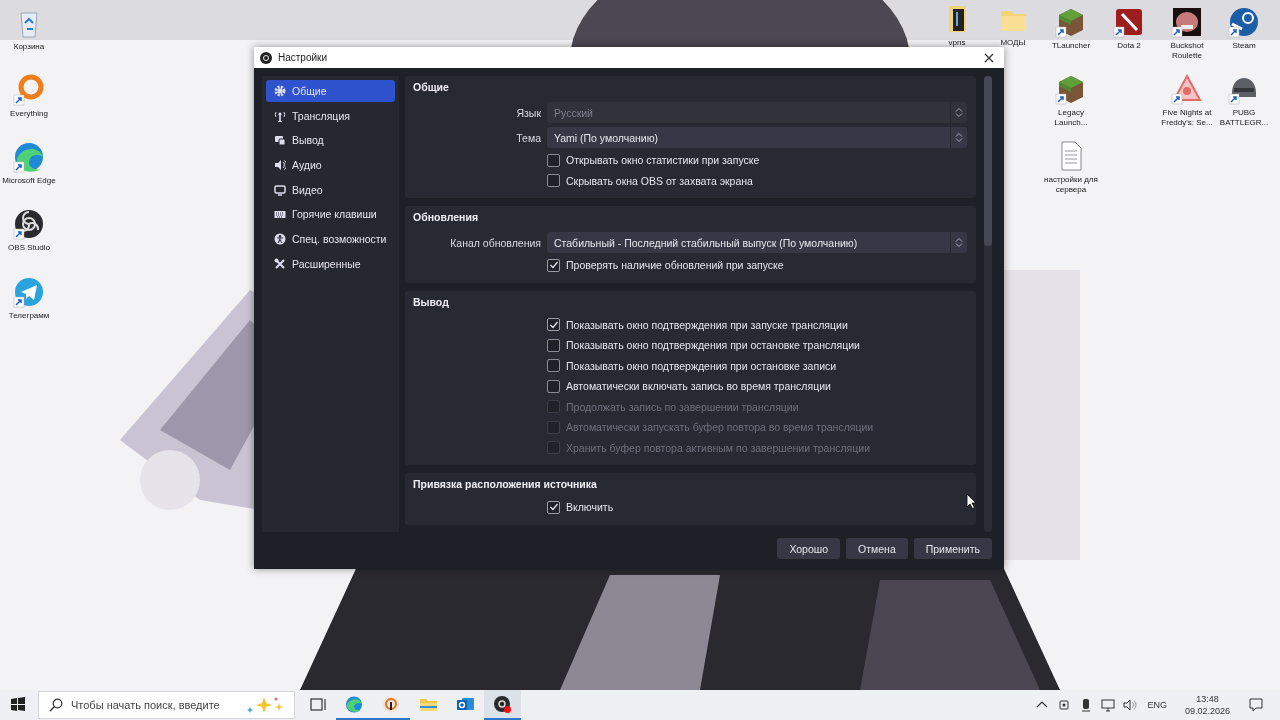 The image size is (1280, 720). I want to click on section-title: Вывод, so click(431, 302).